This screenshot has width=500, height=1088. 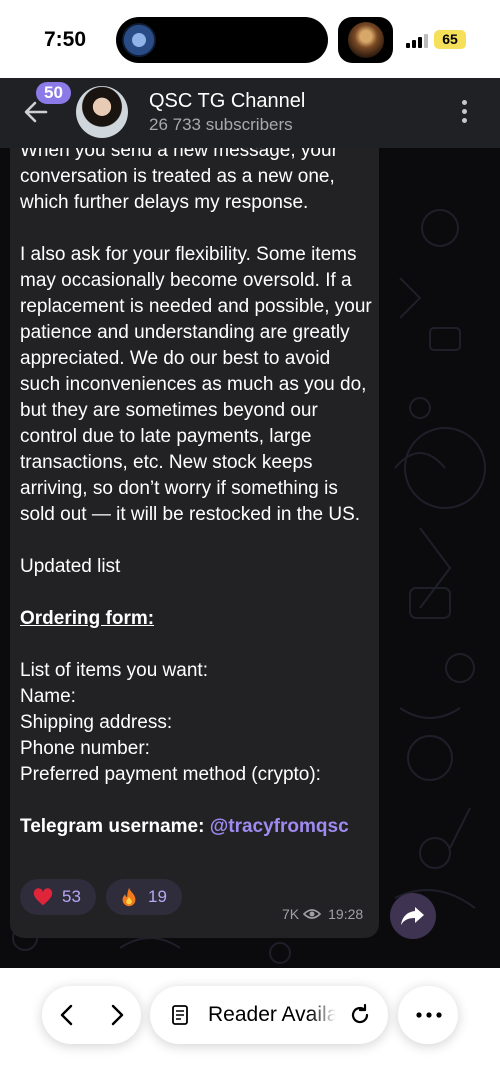 I want to click on forward-chevron-icon, so click(x=117, y=1015).